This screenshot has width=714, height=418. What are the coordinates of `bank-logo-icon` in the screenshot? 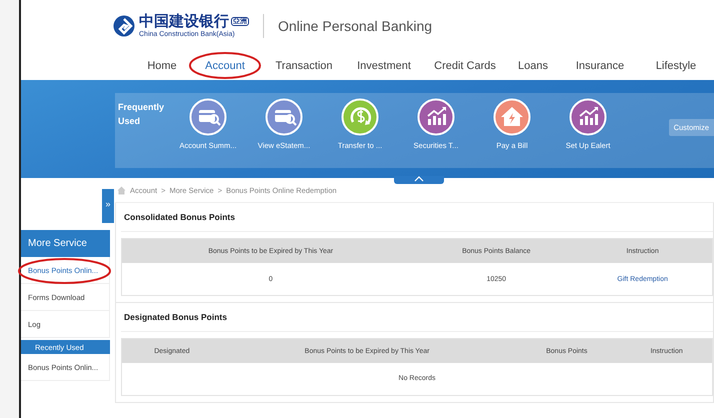 It's located at (124, 26).